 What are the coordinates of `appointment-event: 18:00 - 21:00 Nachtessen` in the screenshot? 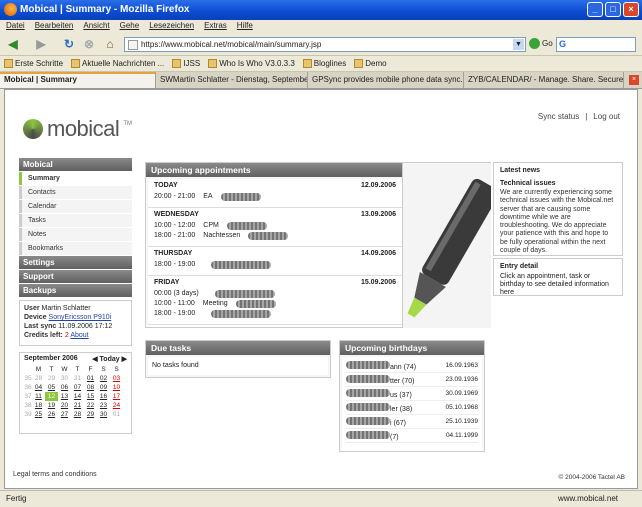 It's located at (275, 237).